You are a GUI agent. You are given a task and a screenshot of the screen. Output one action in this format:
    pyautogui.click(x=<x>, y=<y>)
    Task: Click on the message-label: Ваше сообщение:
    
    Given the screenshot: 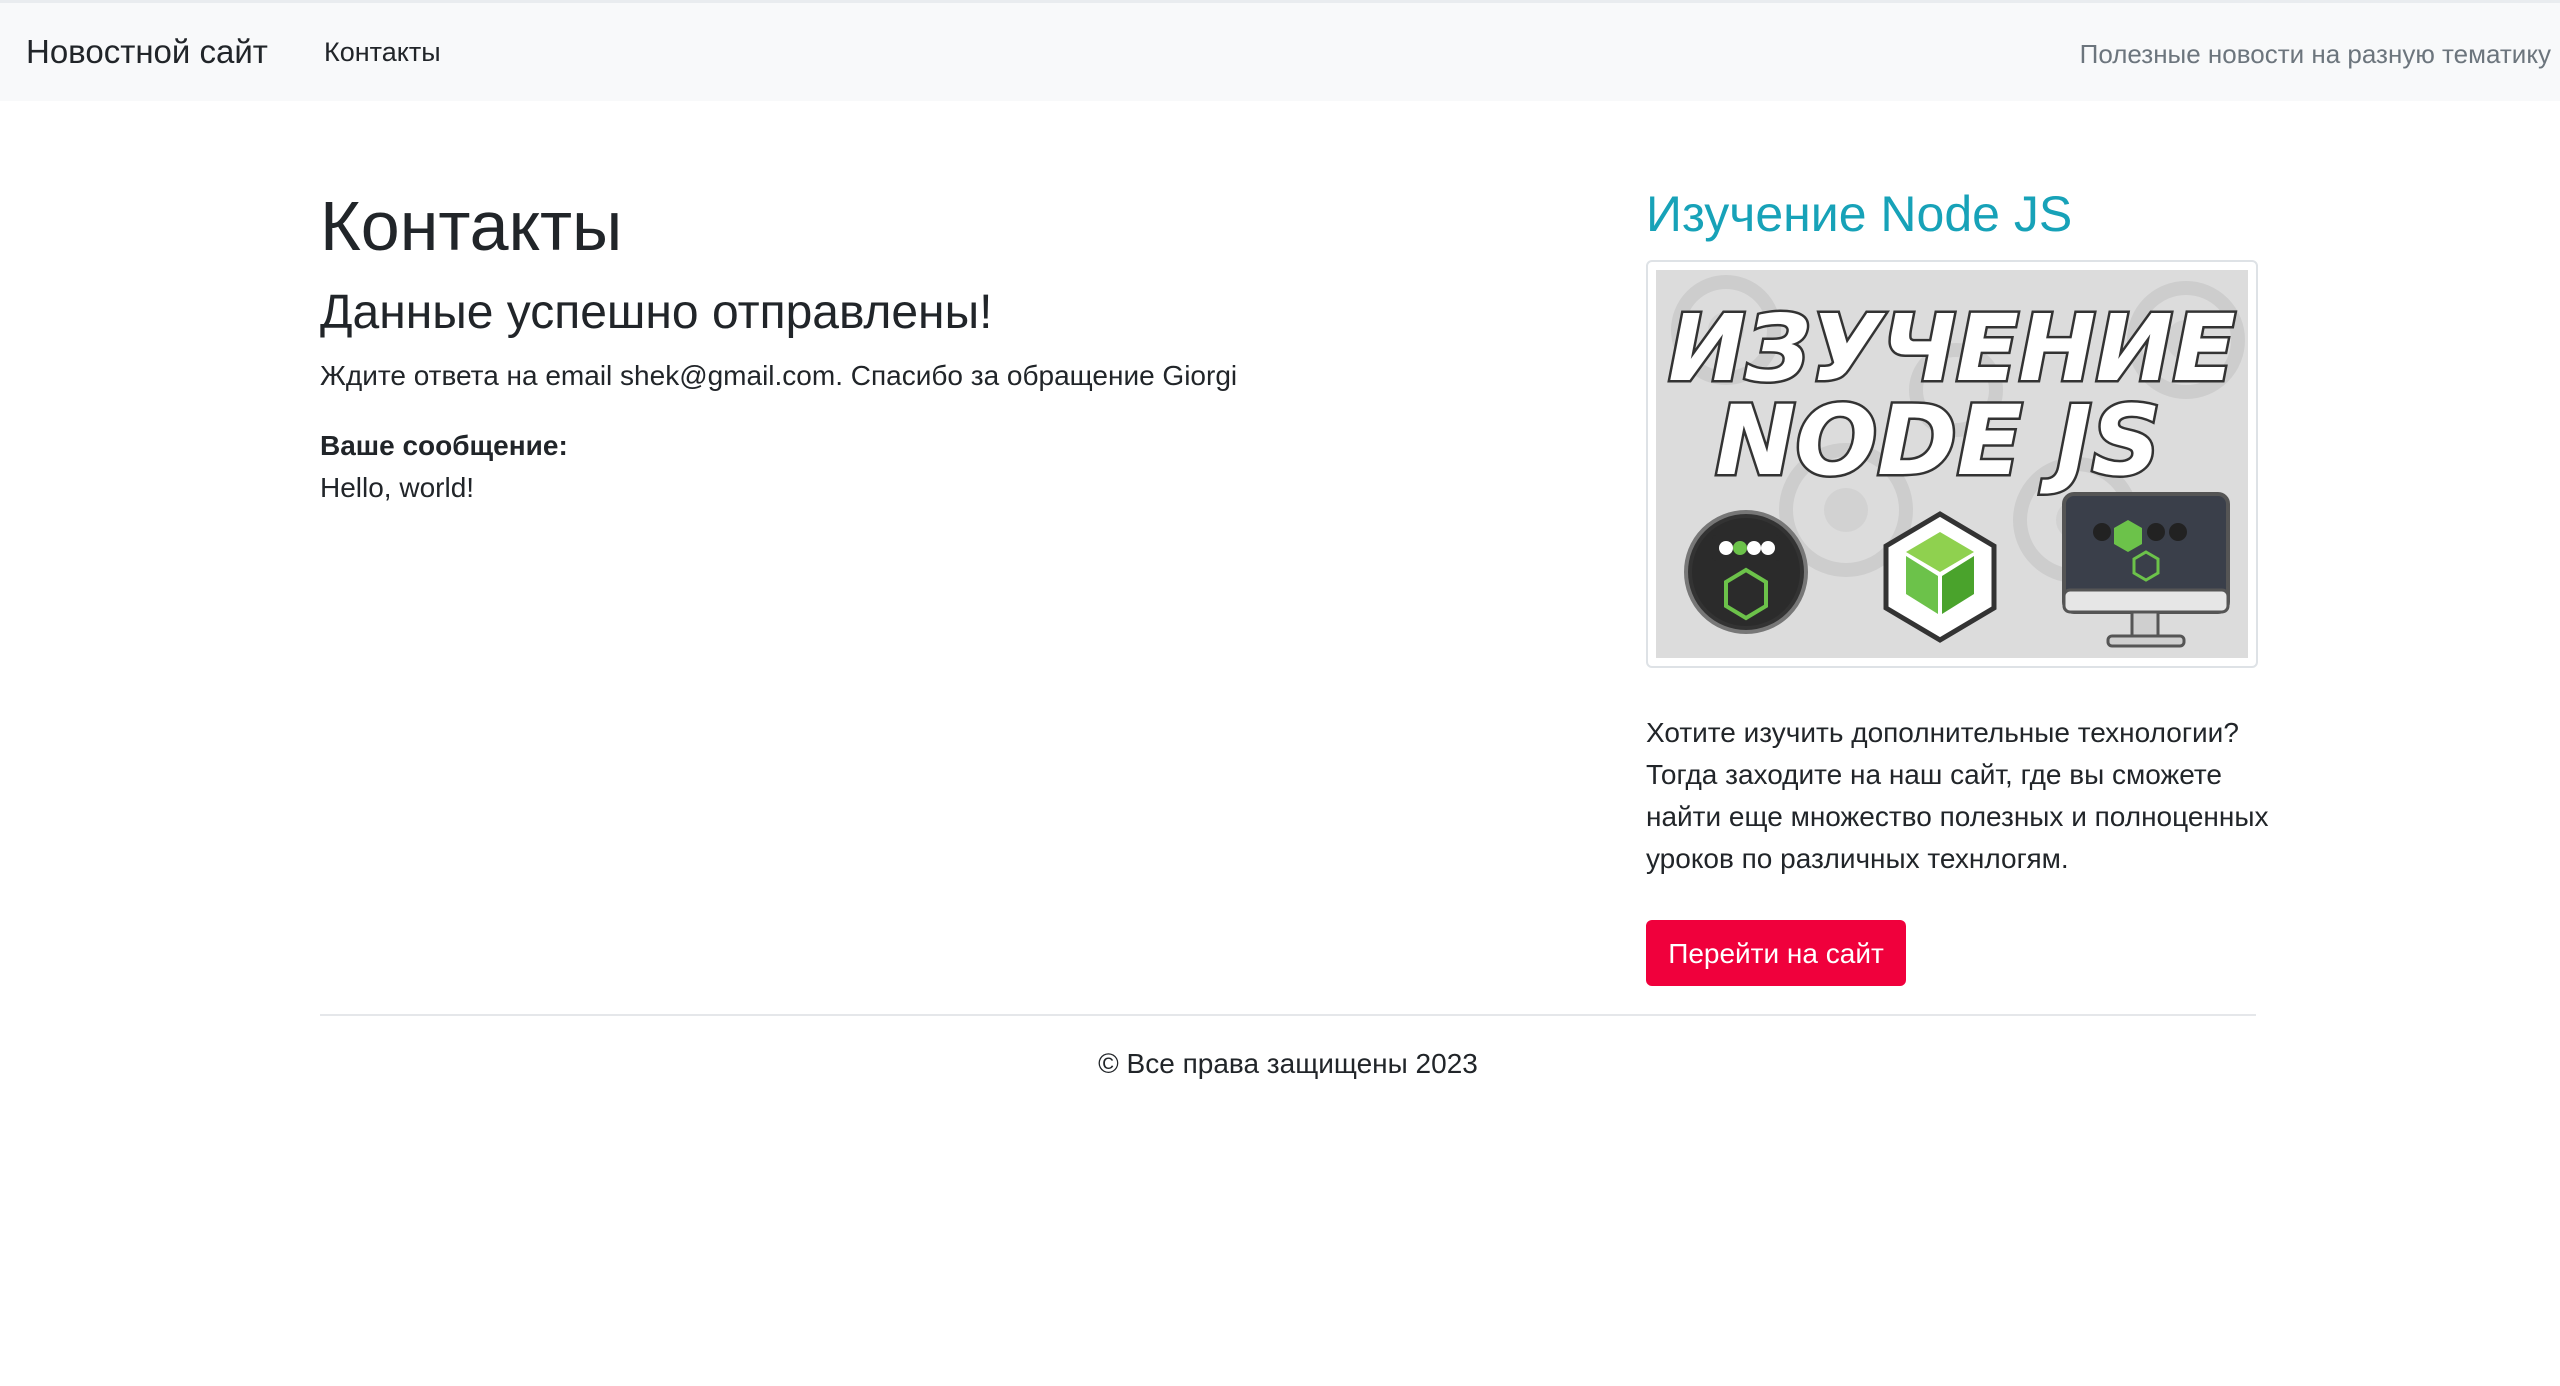 What is the action you would take?
    pyautogui.click(x=444, y=445)
    